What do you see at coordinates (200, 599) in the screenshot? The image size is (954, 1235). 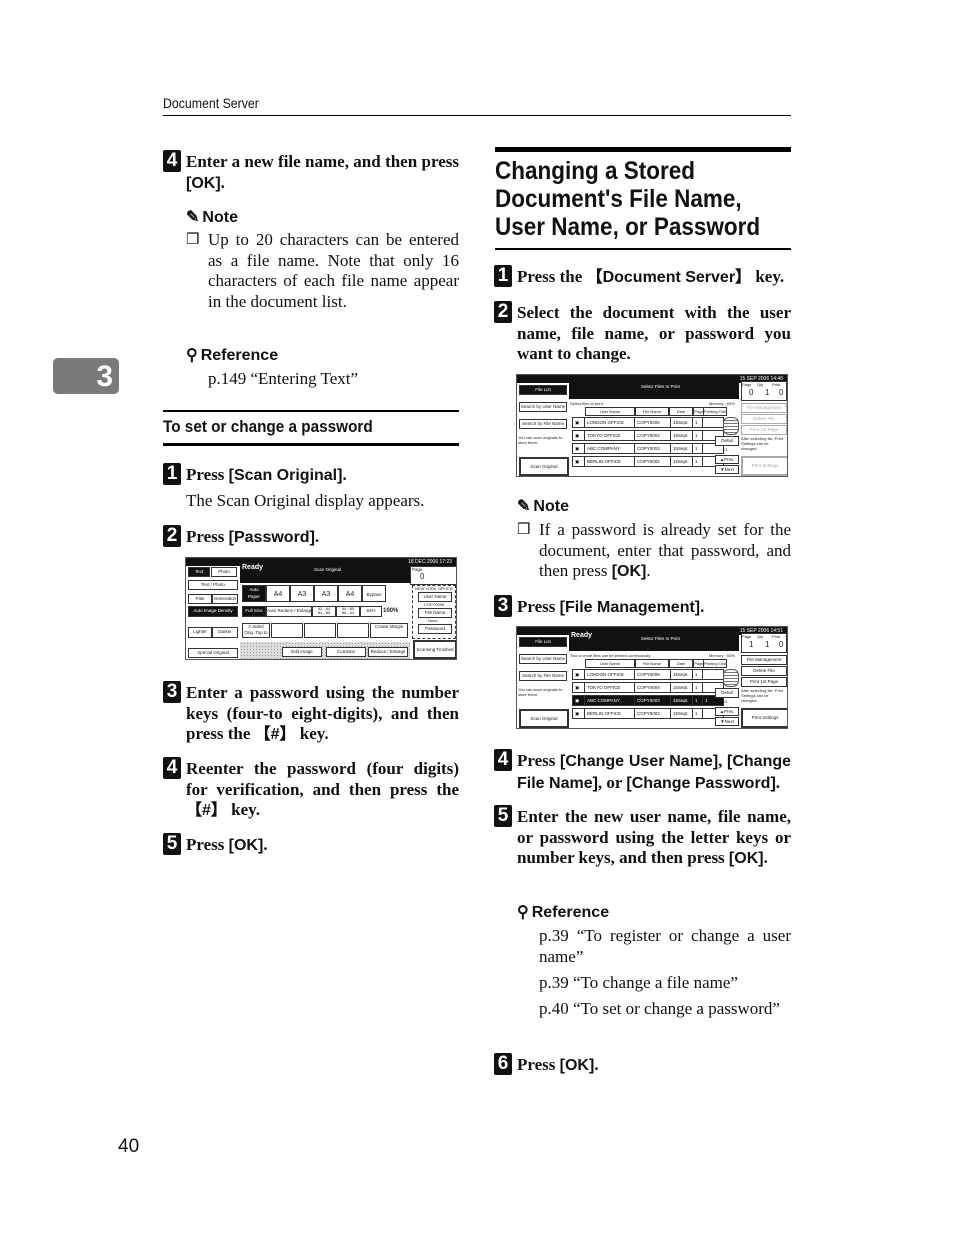 I see `pale-button: Pale` at bounding box center [200, 599].